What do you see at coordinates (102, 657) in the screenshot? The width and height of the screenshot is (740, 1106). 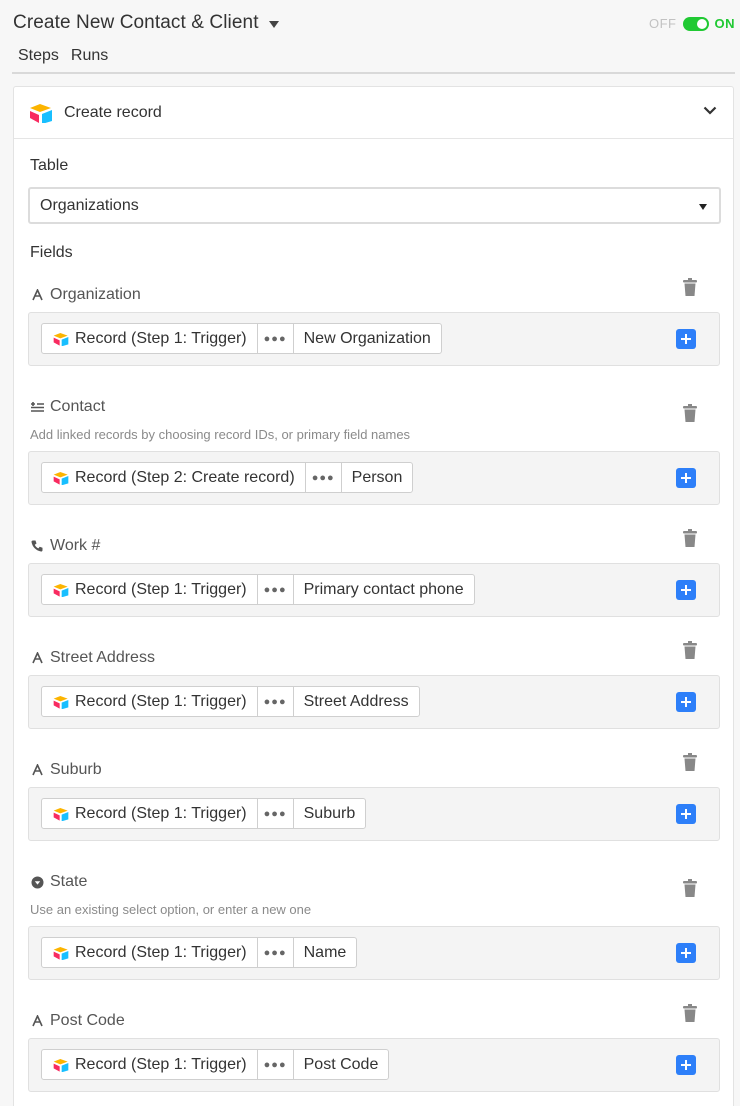 I see `field-label: Street Address` at bounding box center [102, 657].